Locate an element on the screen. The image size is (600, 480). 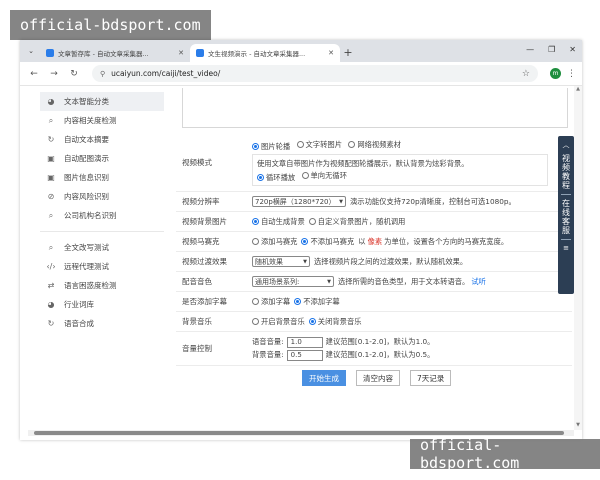
mode-description: 使用文章自带图片作为视频配图轮播展示，默认背景为炫彩背景。 is located at coordinates (363, 163).